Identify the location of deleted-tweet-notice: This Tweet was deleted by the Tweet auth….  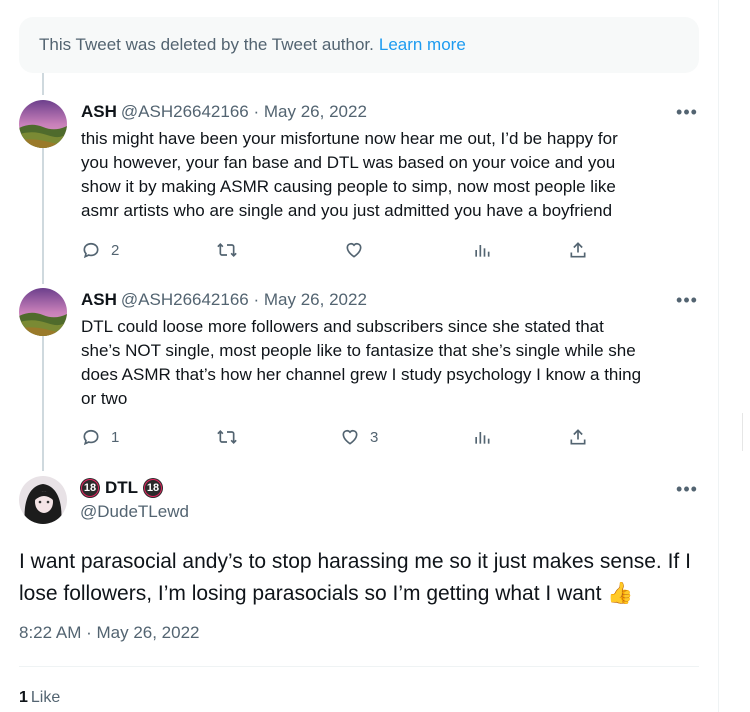
(359, 45).